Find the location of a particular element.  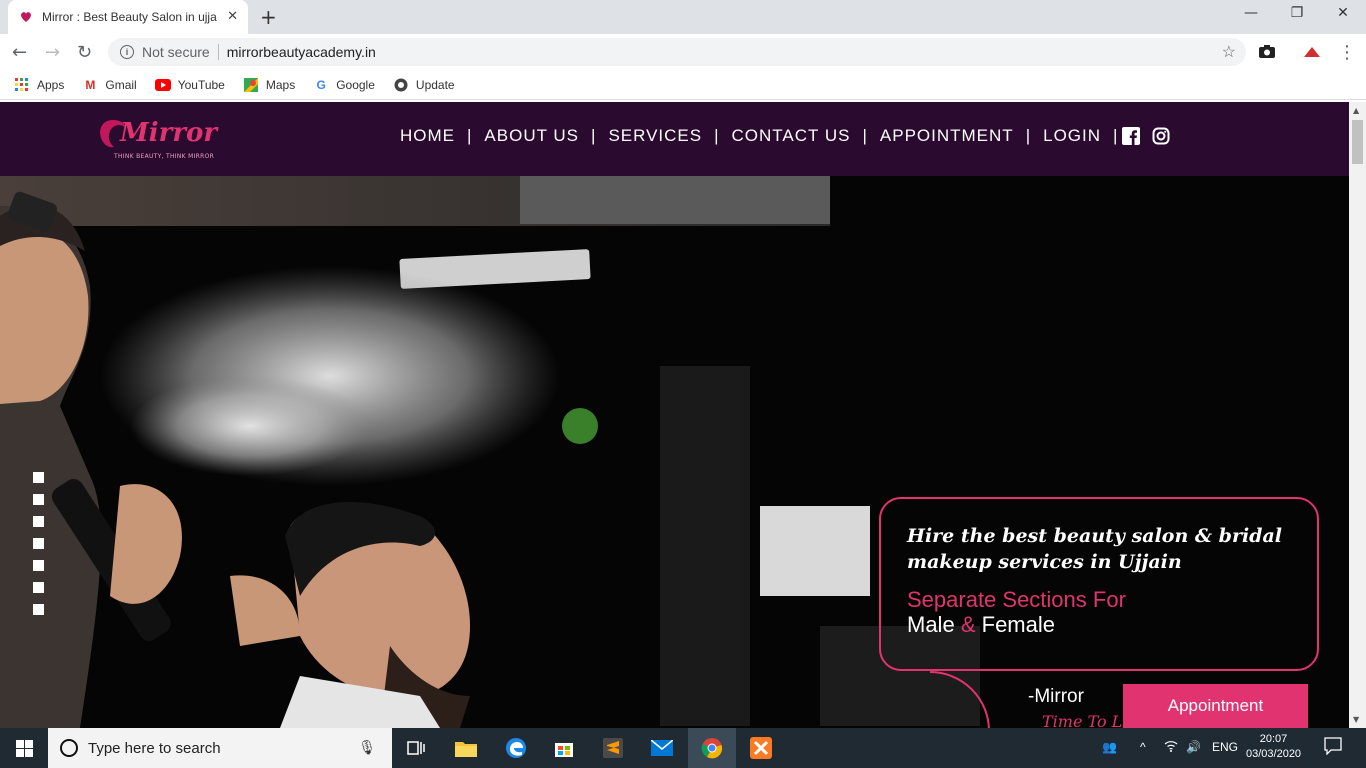

site-logo: Mirror THINK BEAUTY, THINK MIRROR is located at coordinates (158, 139).